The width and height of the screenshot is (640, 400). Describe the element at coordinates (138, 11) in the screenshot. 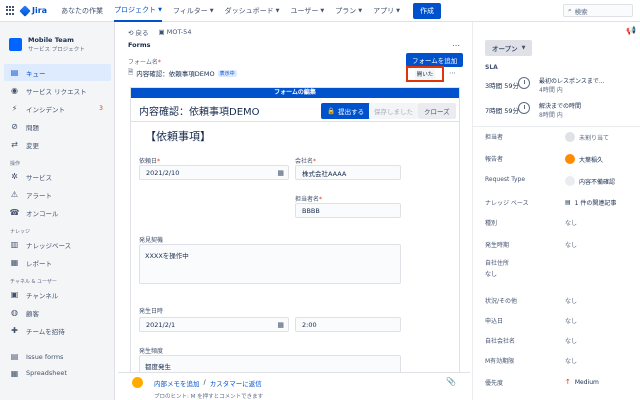

I see `nav-projects: プロジェクト ▼` at that location.